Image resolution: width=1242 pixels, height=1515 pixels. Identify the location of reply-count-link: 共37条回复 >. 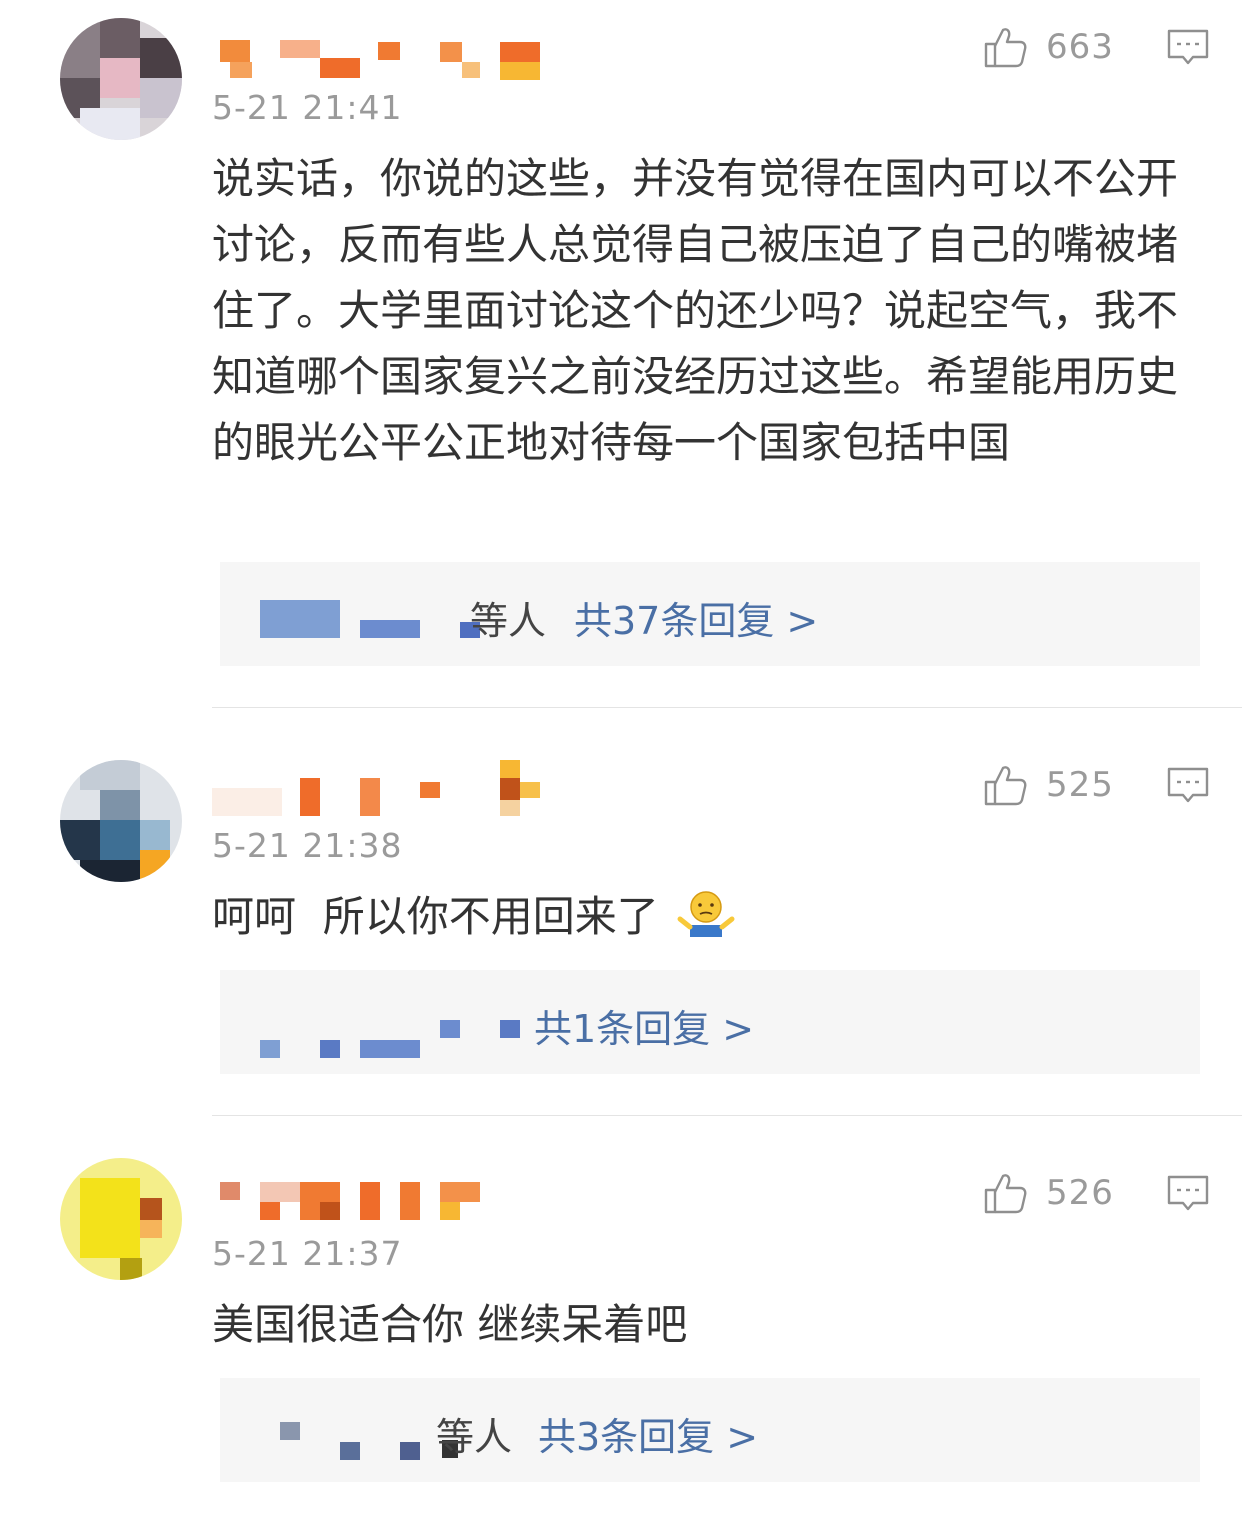
(696, 617).